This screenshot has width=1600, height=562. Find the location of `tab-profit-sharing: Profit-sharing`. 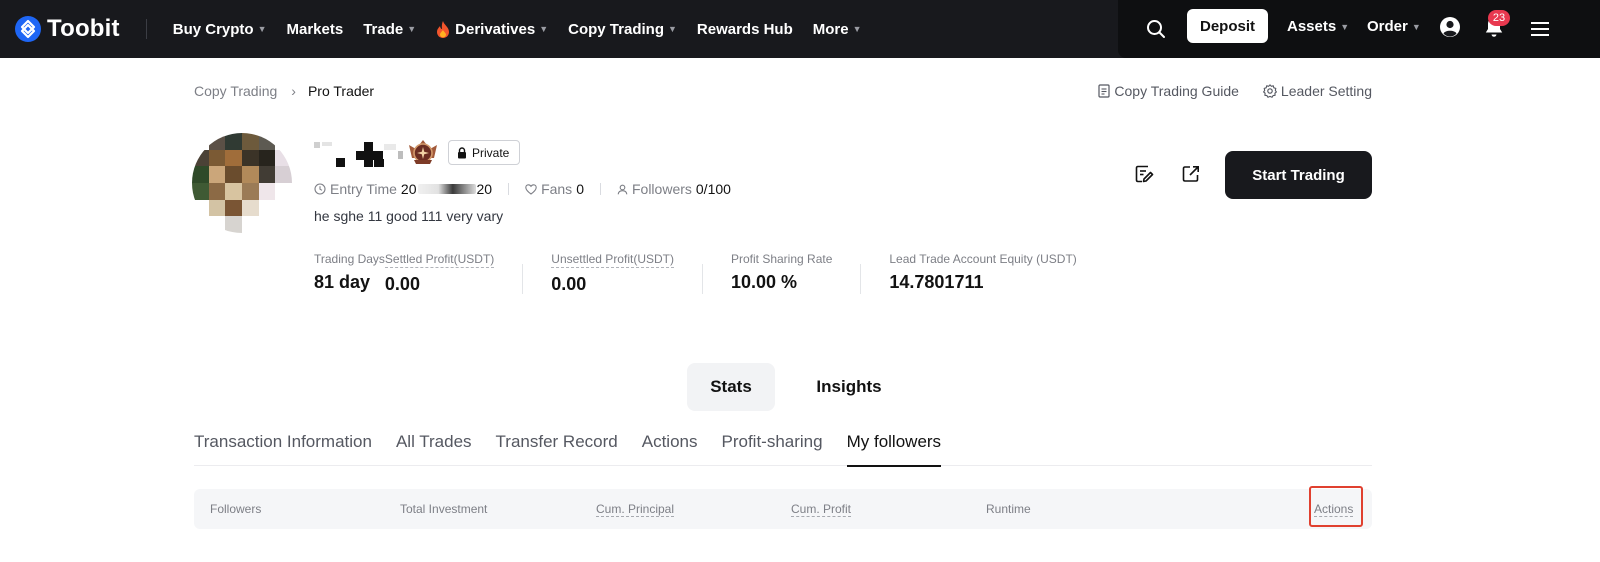

tab-profit-sharing: Profit-sharing is located at coordinates (771, 445).